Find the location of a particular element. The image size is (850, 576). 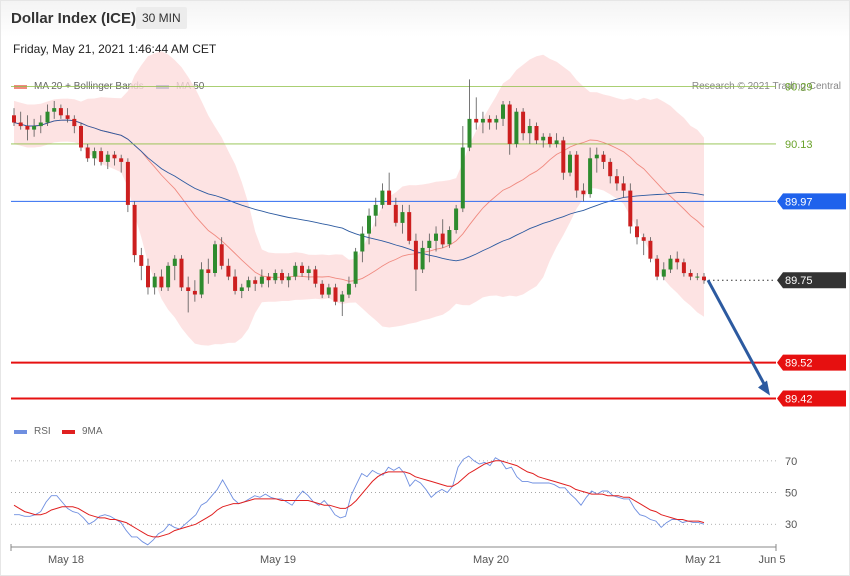

level-label-5: 89.42 is located at coordinates (799, 399).